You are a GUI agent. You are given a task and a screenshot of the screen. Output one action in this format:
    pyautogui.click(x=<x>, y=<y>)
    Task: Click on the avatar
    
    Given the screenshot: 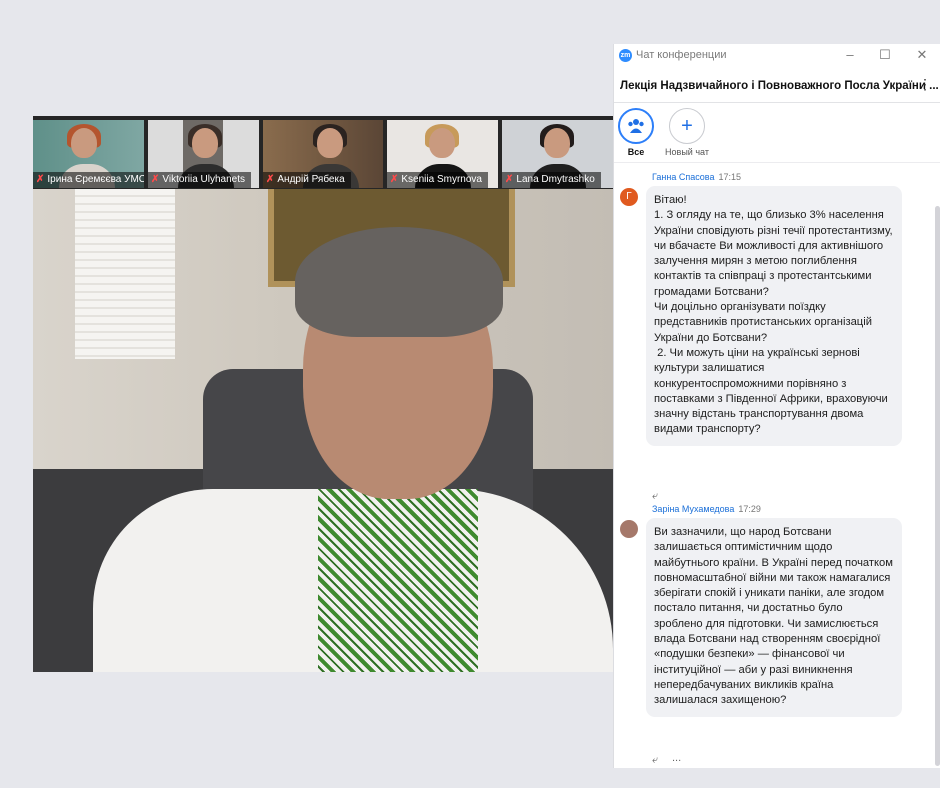 What is the action you would take?
    pyautogui.click(x=629, y=529)
    